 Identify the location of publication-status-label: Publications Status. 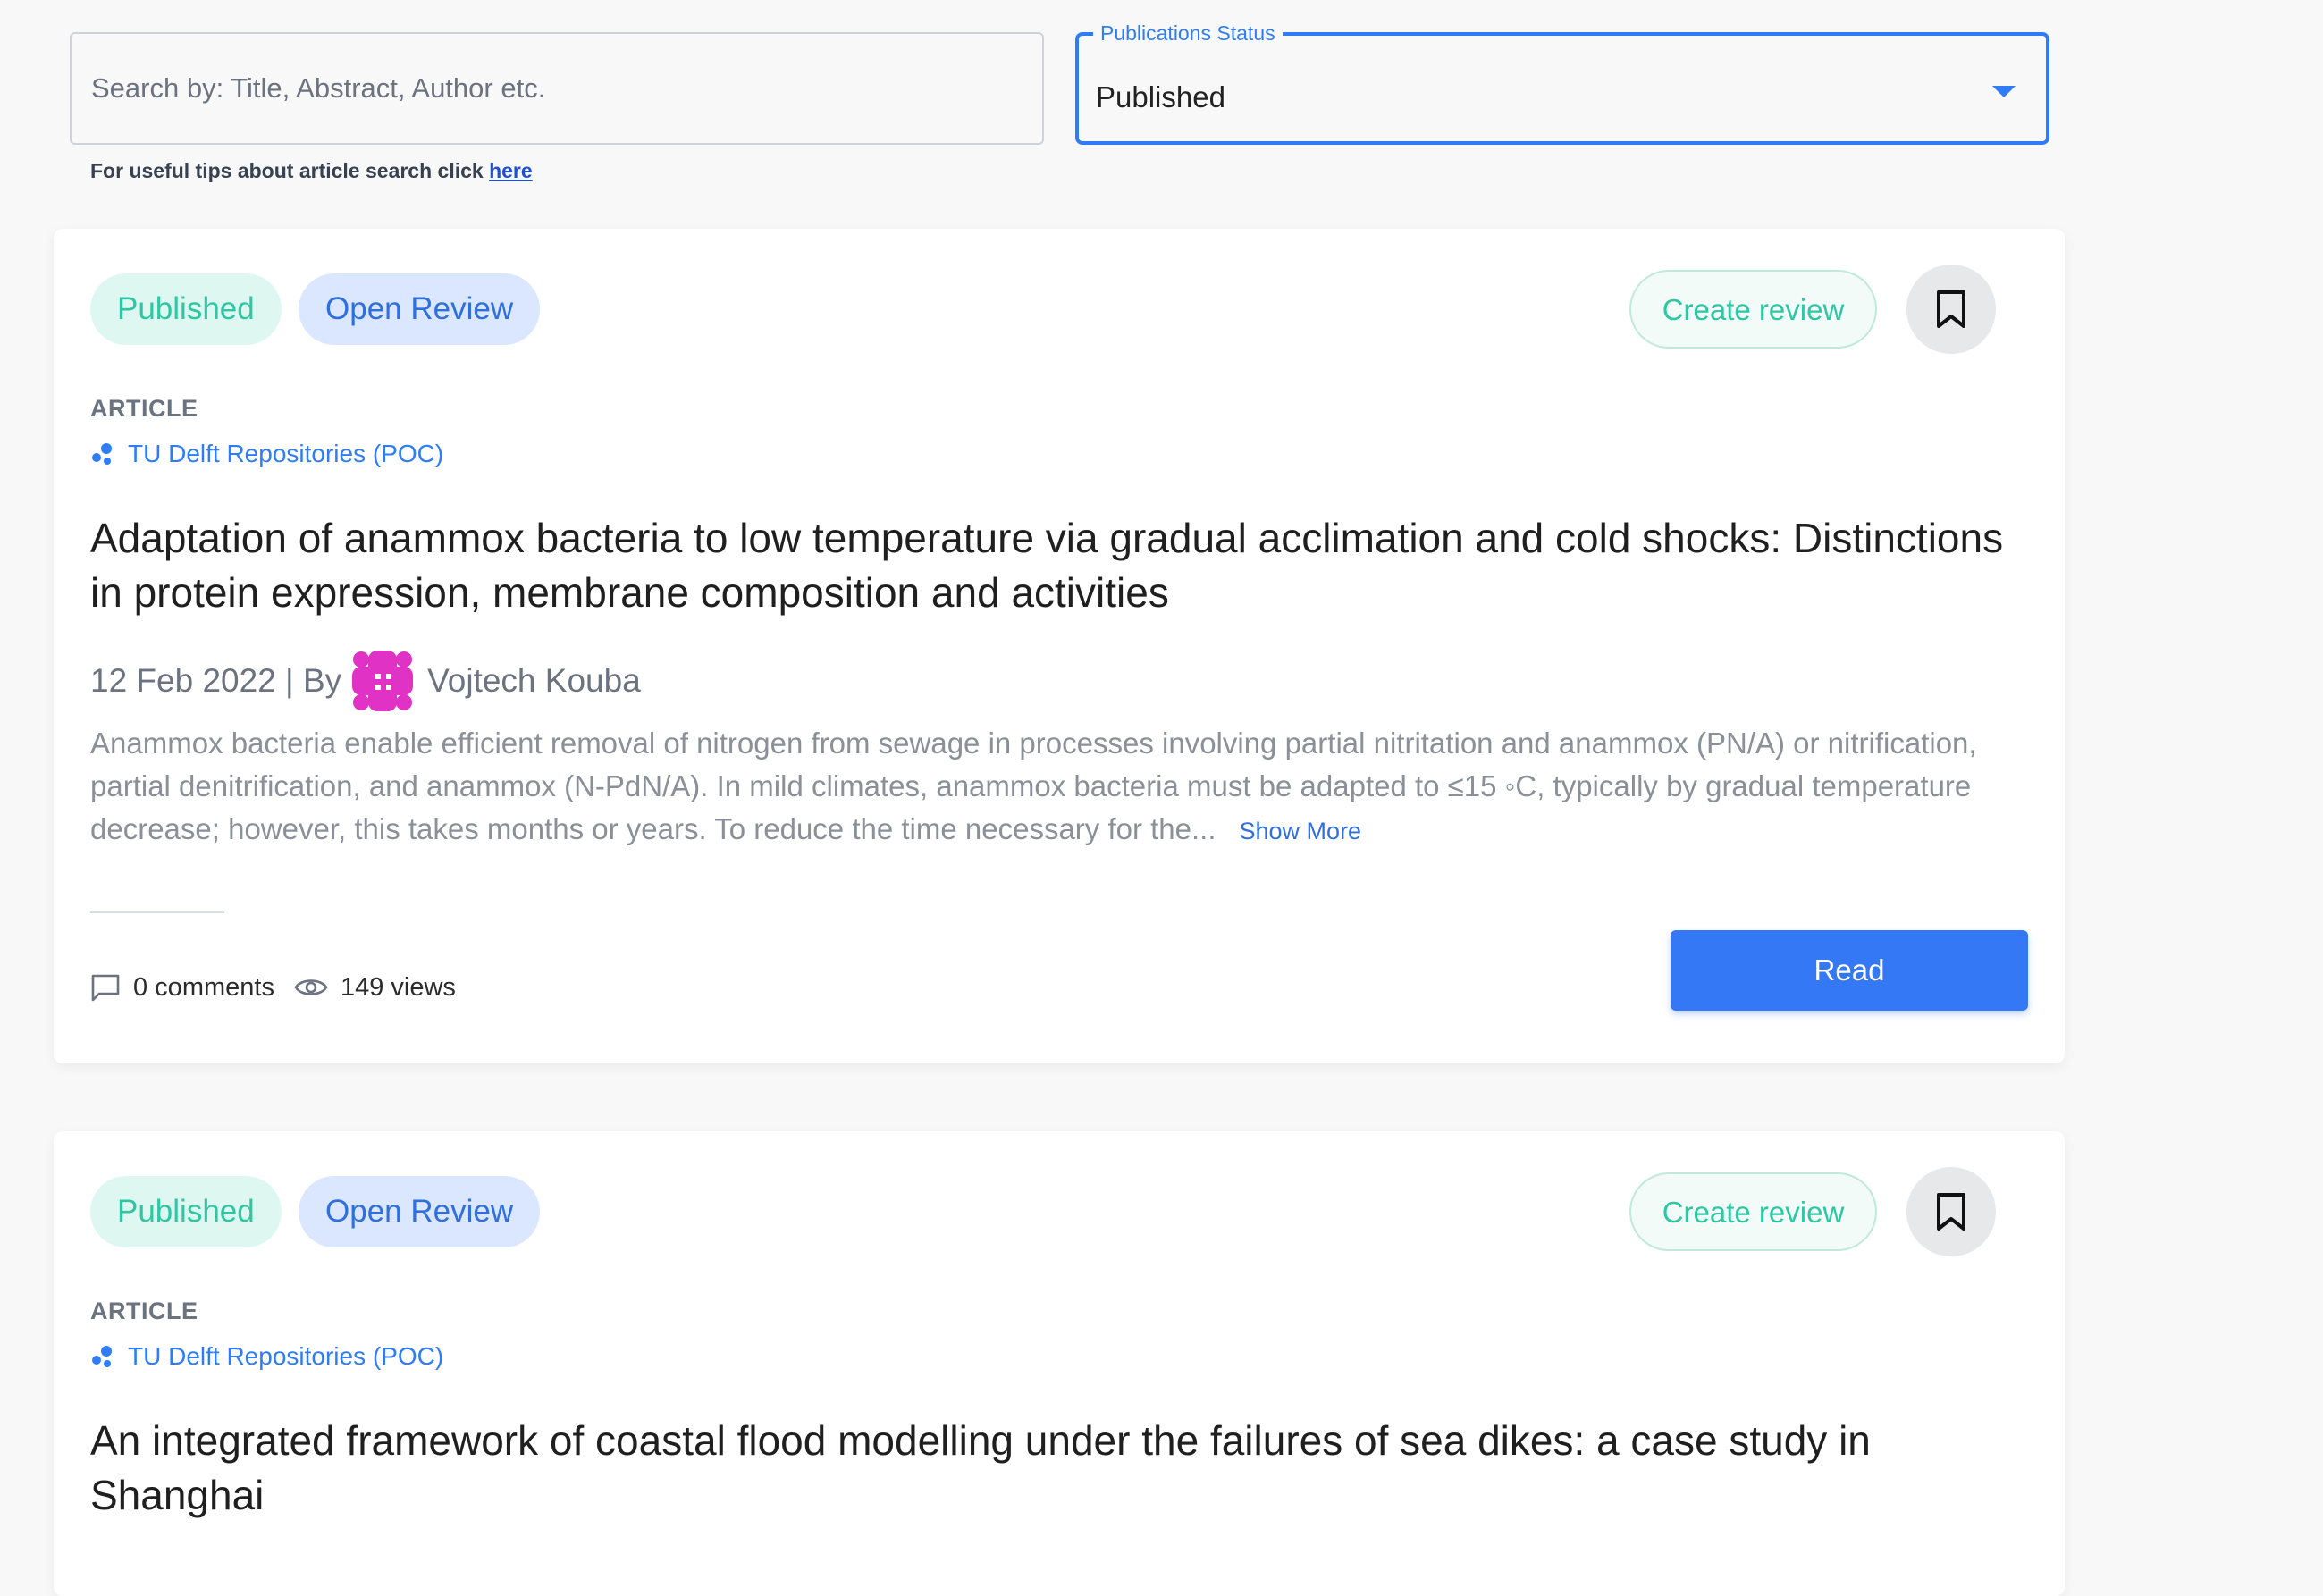
(1188, 33).